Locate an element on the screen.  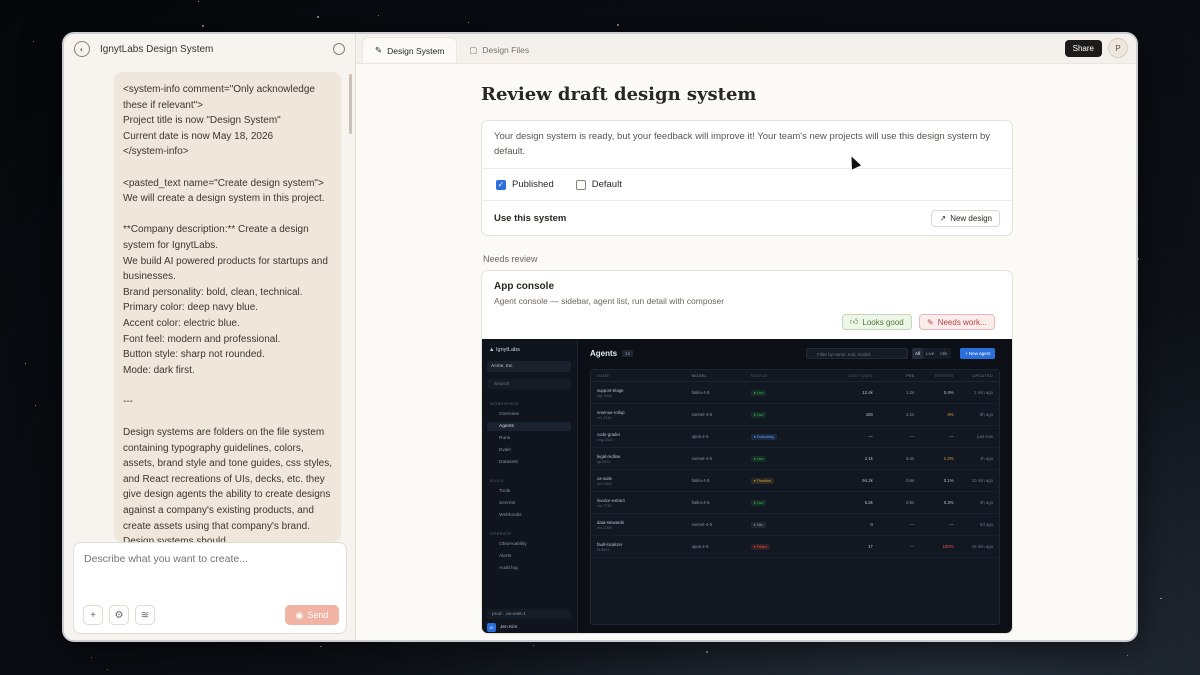
preview-nav-item-tools: Tools is located at coordinates (529, 491).